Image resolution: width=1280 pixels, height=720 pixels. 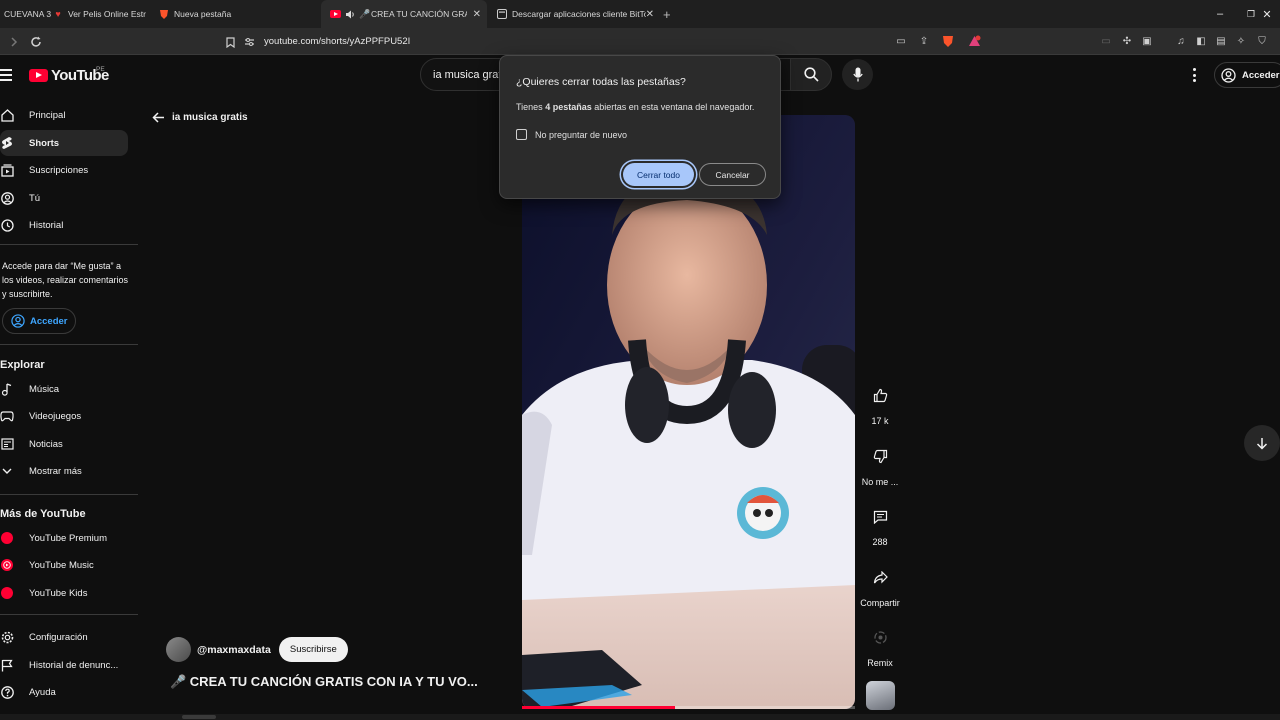 What do you see at coordinates (7, 170) in the screenshot?
I see `subscriptions-icon` at bounding box center [7, 170].